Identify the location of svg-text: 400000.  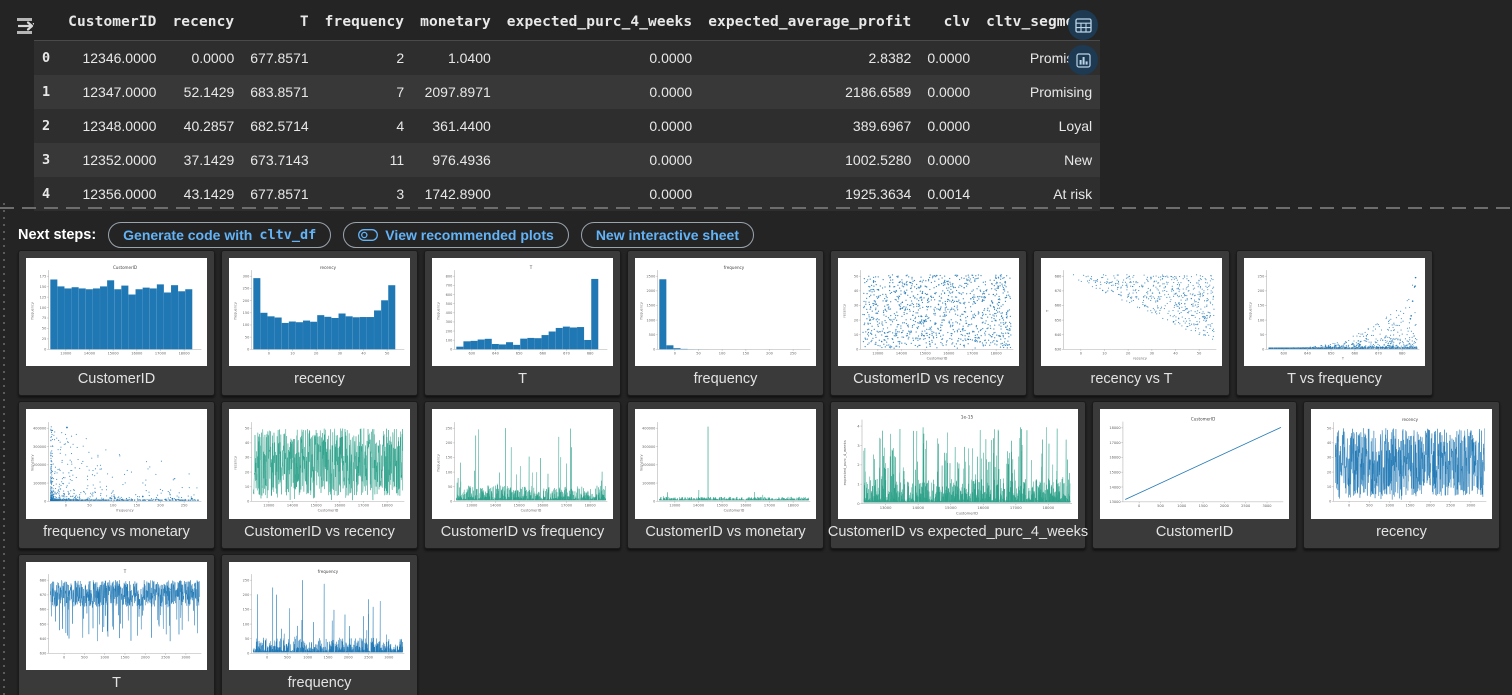
(39, 428).